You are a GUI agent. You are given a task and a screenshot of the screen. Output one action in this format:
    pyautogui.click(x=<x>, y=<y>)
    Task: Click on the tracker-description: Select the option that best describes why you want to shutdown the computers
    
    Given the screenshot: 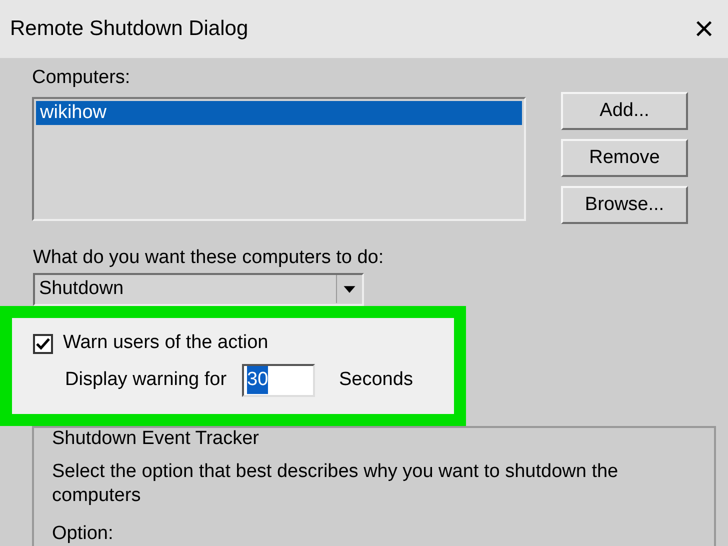 What is the action you would take?
    pyautogui.click(x=336, y=484)
    